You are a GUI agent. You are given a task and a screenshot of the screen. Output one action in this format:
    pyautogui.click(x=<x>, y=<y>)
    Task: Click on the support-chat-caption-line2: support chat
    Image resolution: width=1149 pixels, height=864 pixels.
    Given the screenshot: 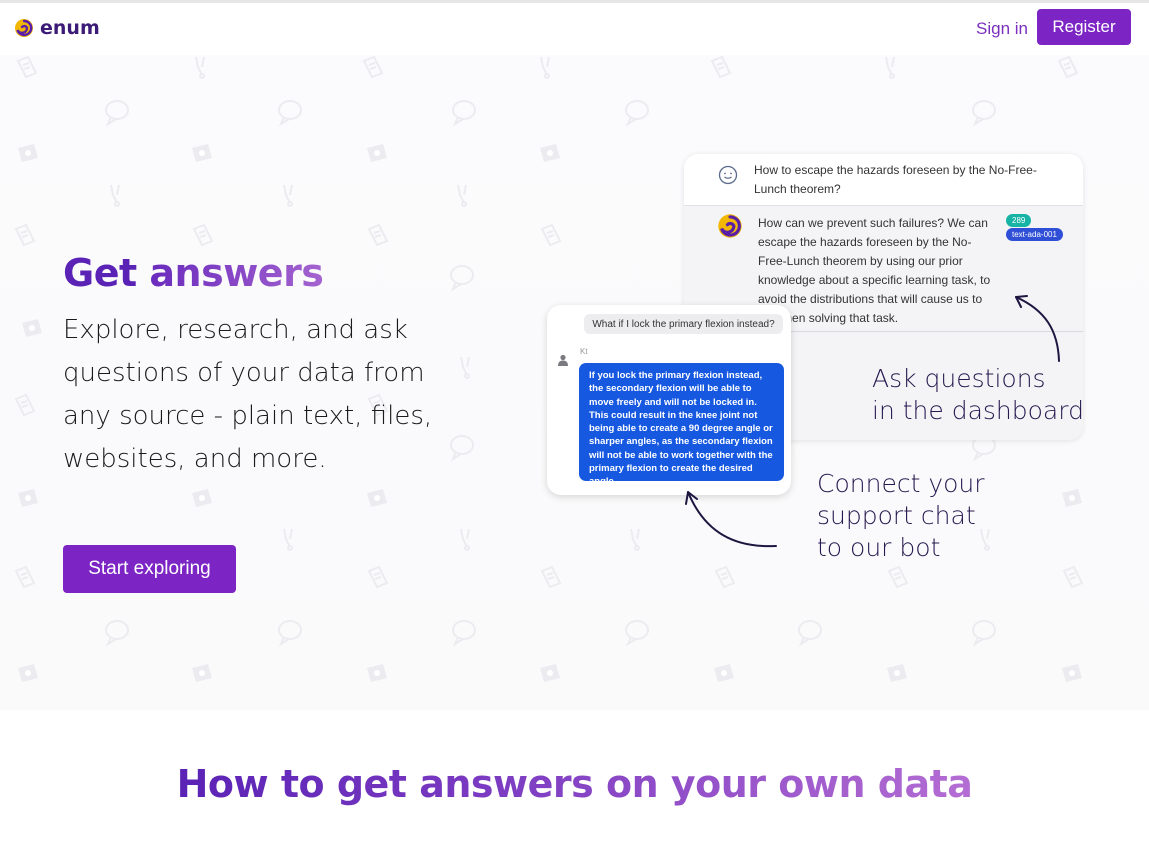 What is the action you would take?
    pyautogui.click(x=896, y=515)
    